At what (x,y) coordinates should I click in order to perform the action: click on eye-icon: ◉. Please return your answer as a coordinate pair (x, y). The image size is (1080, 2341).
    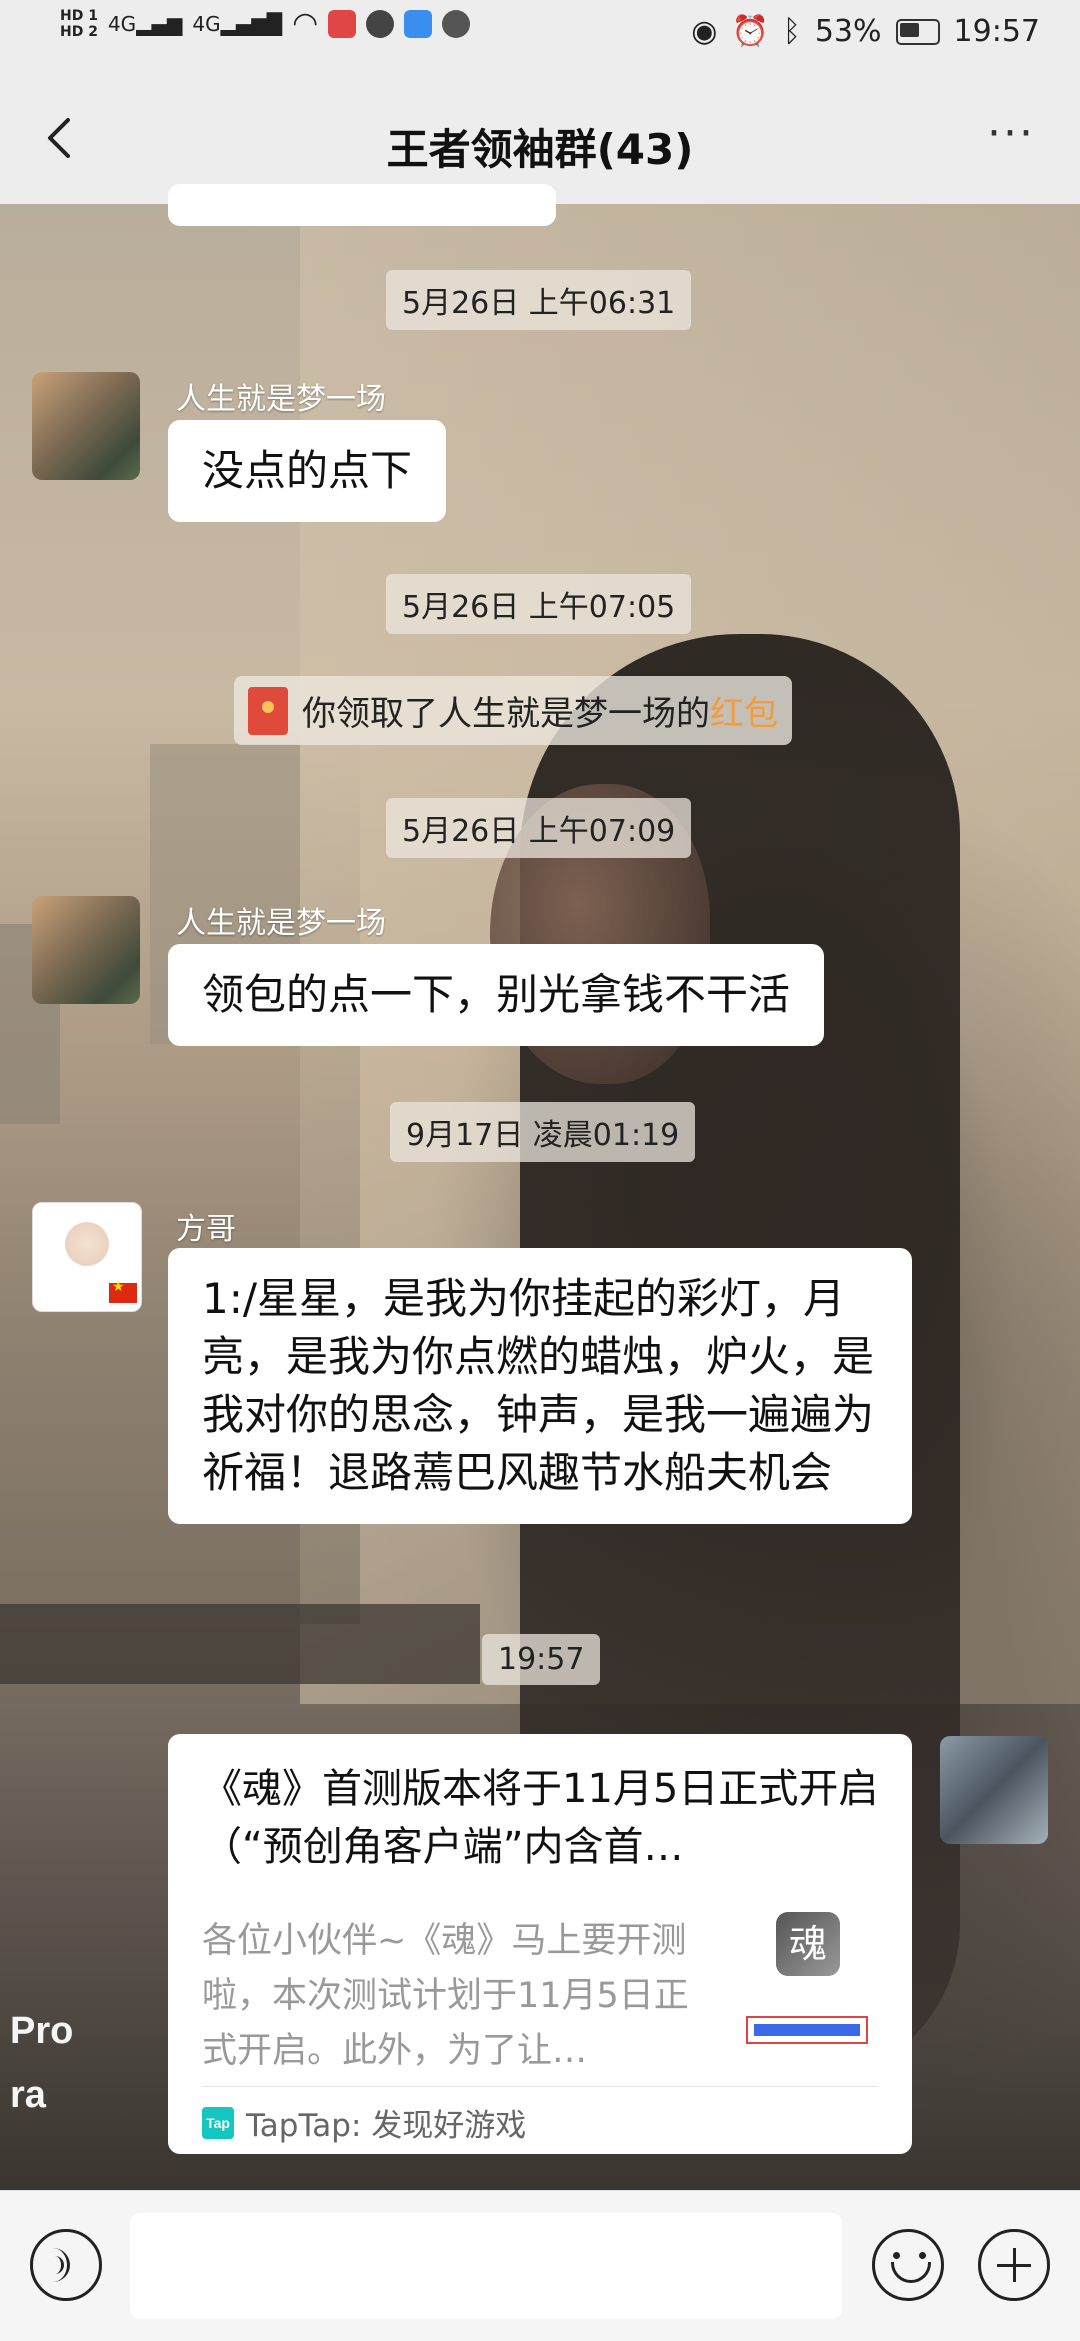
    Looking at the image, I should click on (704, 31).